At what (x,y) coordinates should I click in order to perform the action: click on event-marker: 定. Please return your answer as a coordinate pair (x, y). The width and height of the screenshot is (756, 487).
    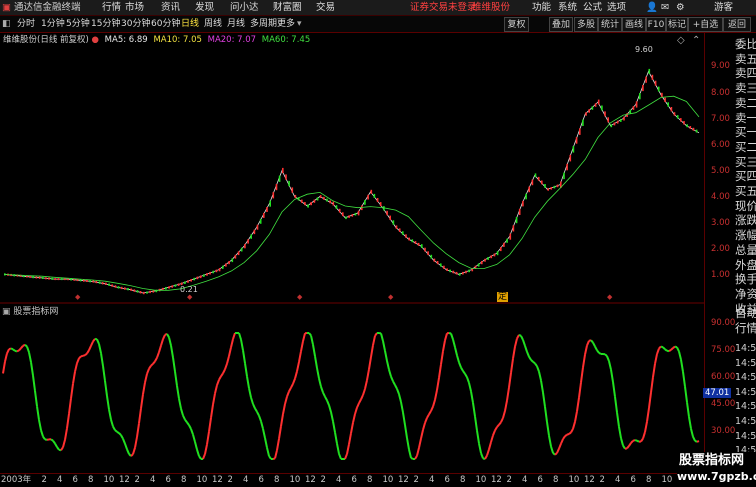
    Looking at the image, I should click on (503, 297).